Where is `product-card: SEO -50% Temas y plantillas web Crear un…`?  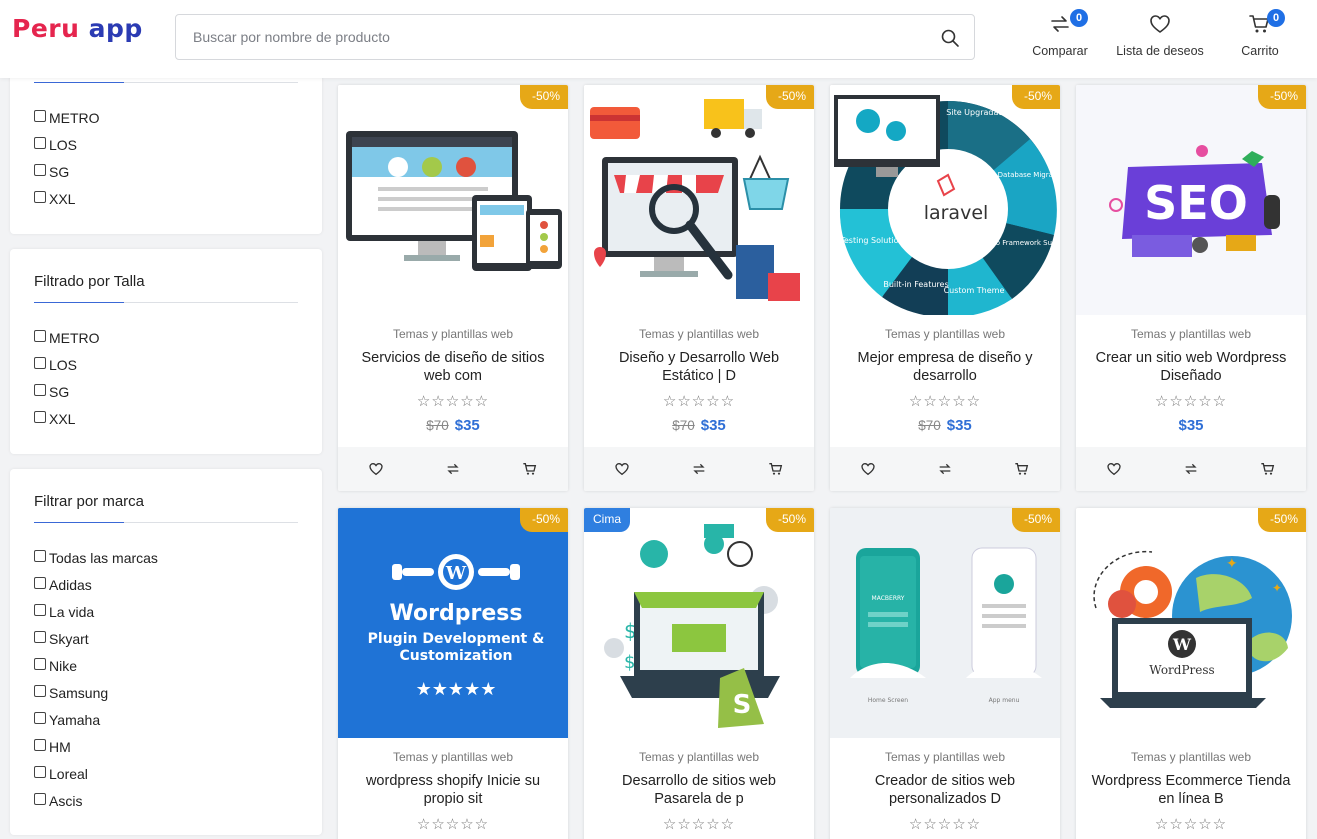
product-card: SEO -50% Temas y plantillas web Crear un… is located at coordinates (1191, 288).